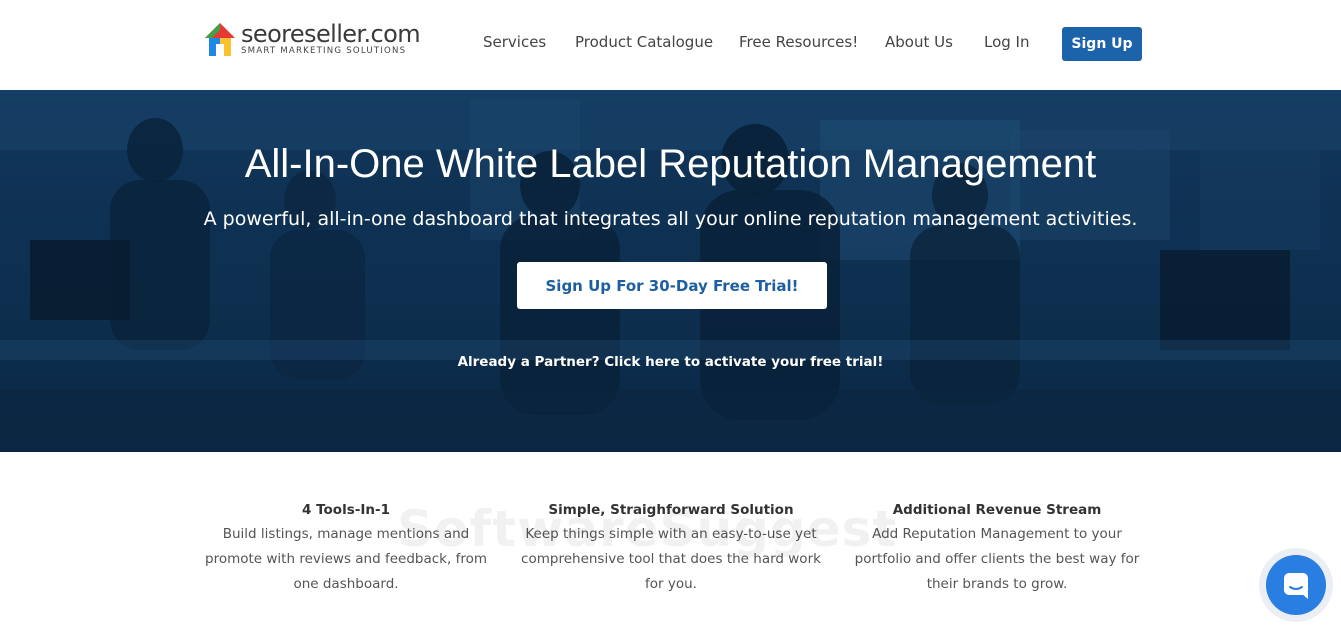 The image size is (1341, 627). I want to click on nav-log-in: Log In, so click(1007, 42).